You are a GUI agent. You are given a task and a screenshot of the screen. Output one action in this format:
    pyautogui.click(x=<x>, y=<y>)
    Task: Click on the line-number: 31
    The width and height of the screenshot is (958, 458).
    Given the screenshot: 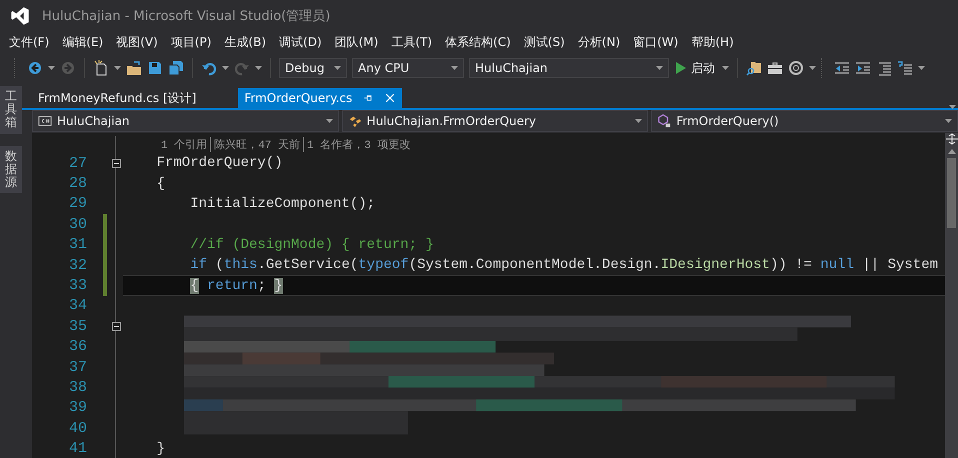 What is the action you would take?
    pyautogui.click(x=77, y=245)
    